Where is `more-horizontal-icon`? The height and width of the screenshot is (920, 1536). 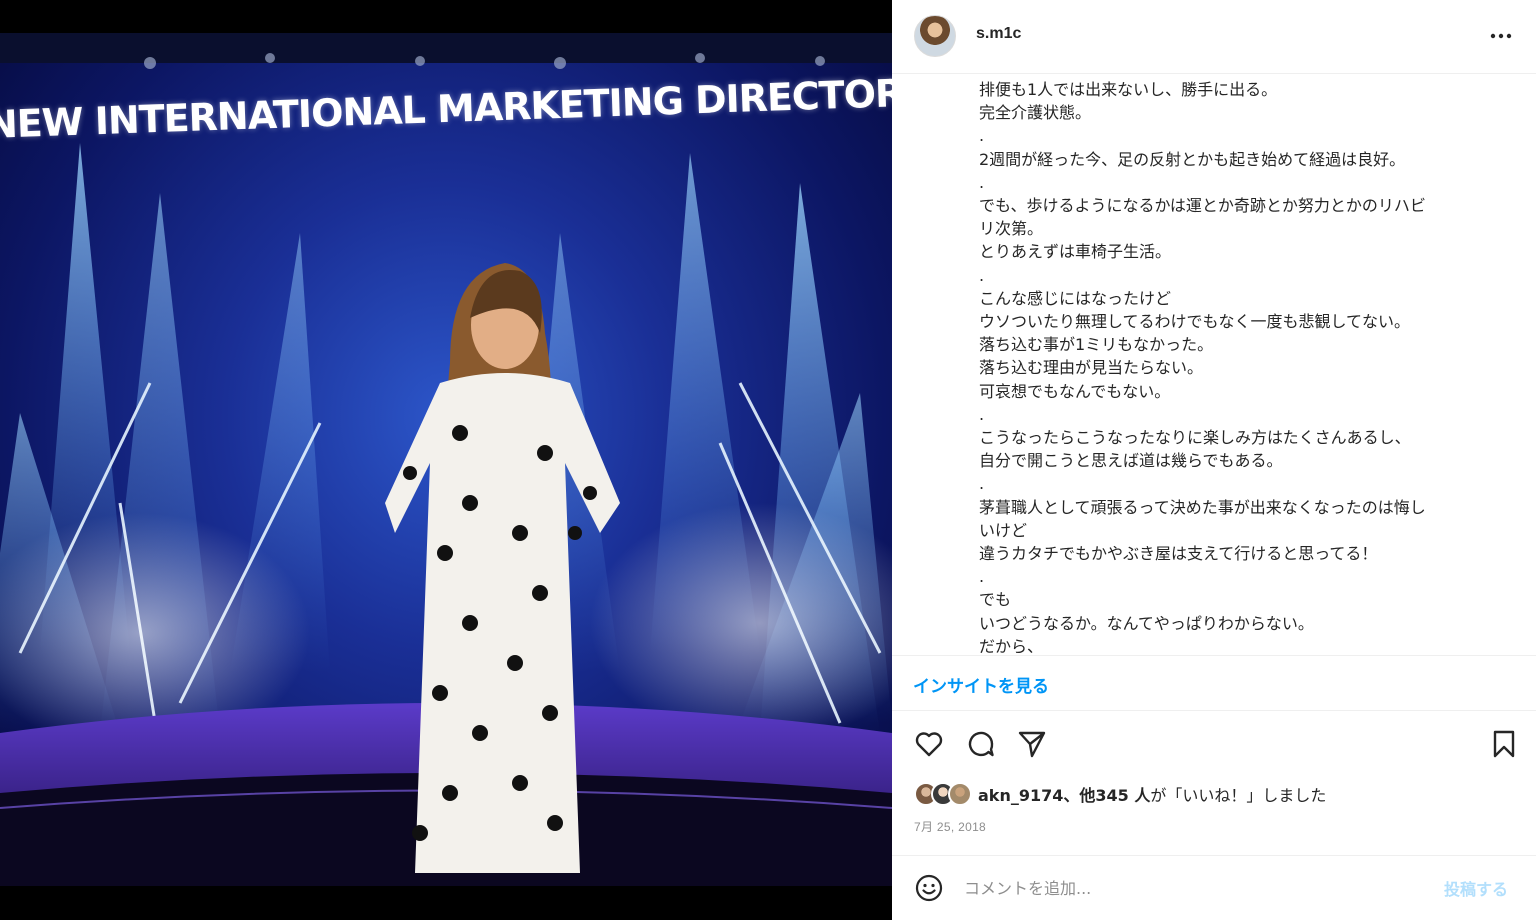 more-horizontal-icon is located at coordinates (1501, 36).